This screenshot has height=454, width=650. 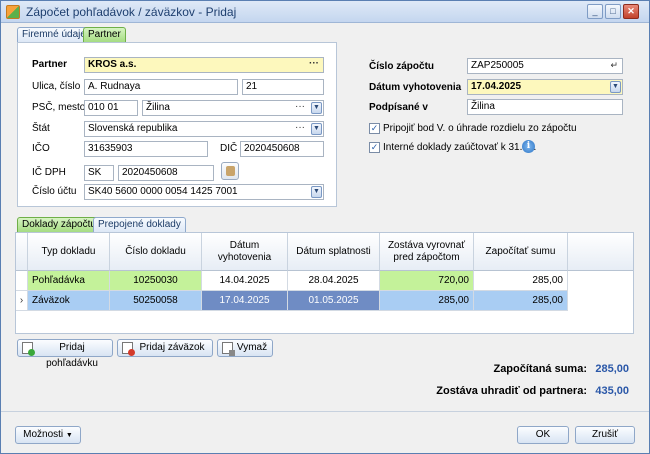 What do you see at coordinates (54, 191) in the screenshot?
I see `ucet-label: Číslo účtu` at bounding box center [54, 191].